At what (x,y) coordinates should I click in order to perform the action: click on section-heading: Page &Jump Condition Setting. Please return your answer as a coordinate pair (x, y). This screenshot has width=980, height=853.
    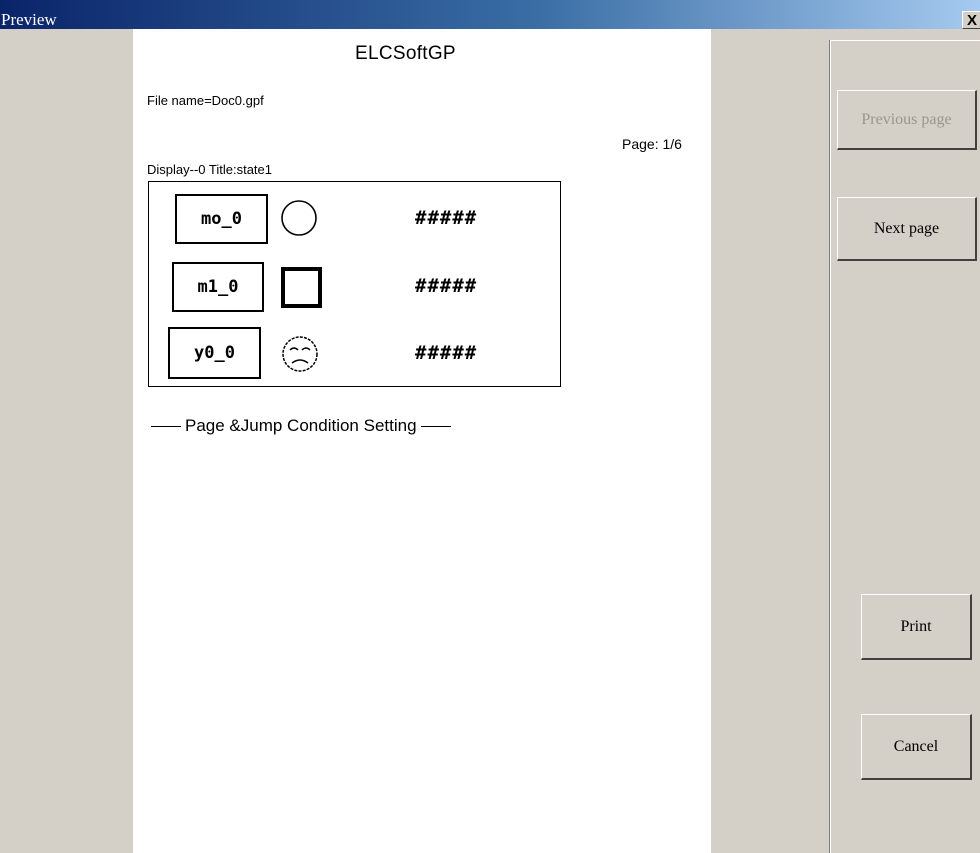
    Looking at the image, I should click on (301, 426).